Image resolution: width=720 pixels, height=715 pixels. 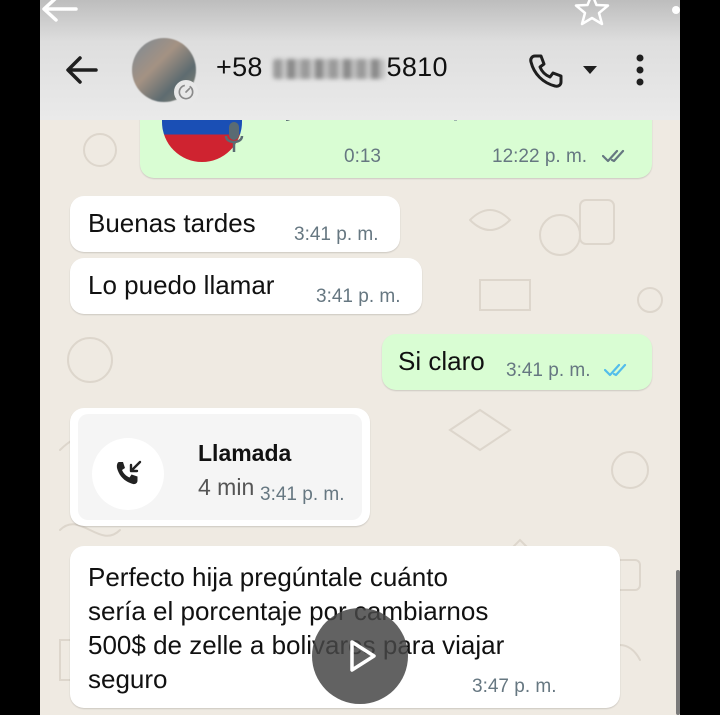 What do you see at coordinates (590, 70) in the screenshot?
I see `caret-down-icon` at bounding box center [590, 70].